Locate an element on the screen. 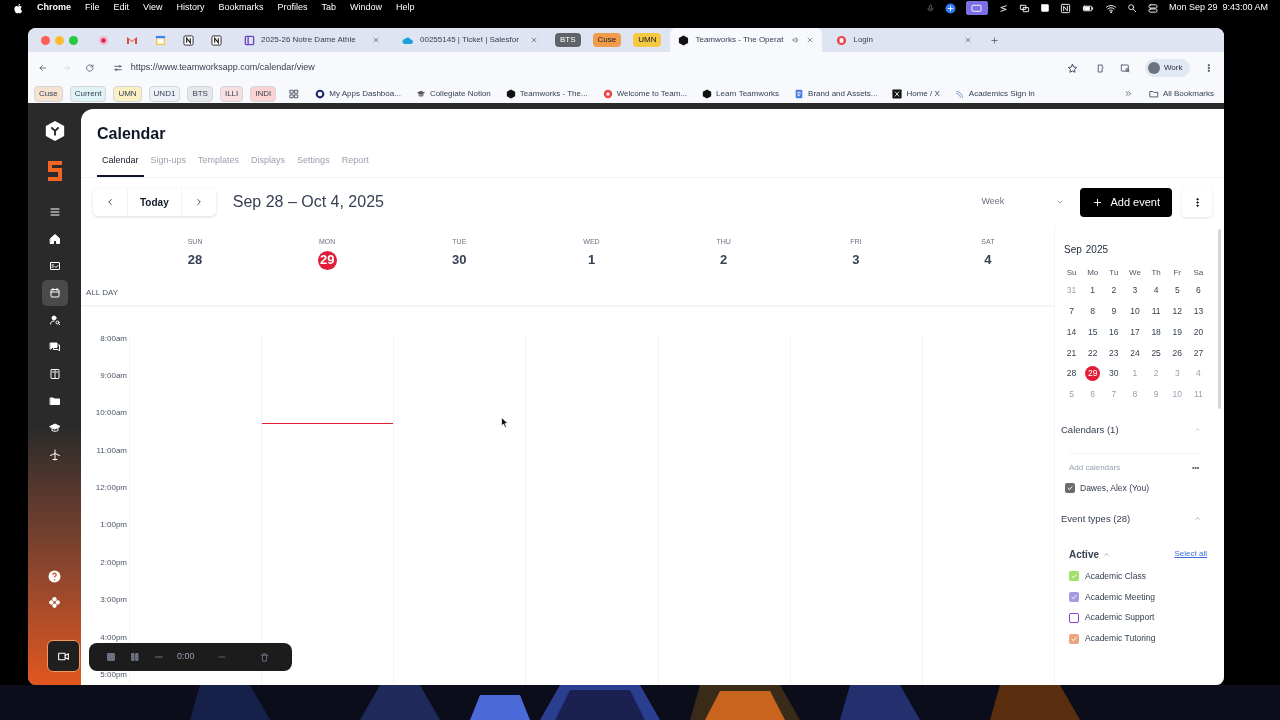 This screenshot has height=720, width=1280. day-number: 28 is located at coordinates (195, 259).